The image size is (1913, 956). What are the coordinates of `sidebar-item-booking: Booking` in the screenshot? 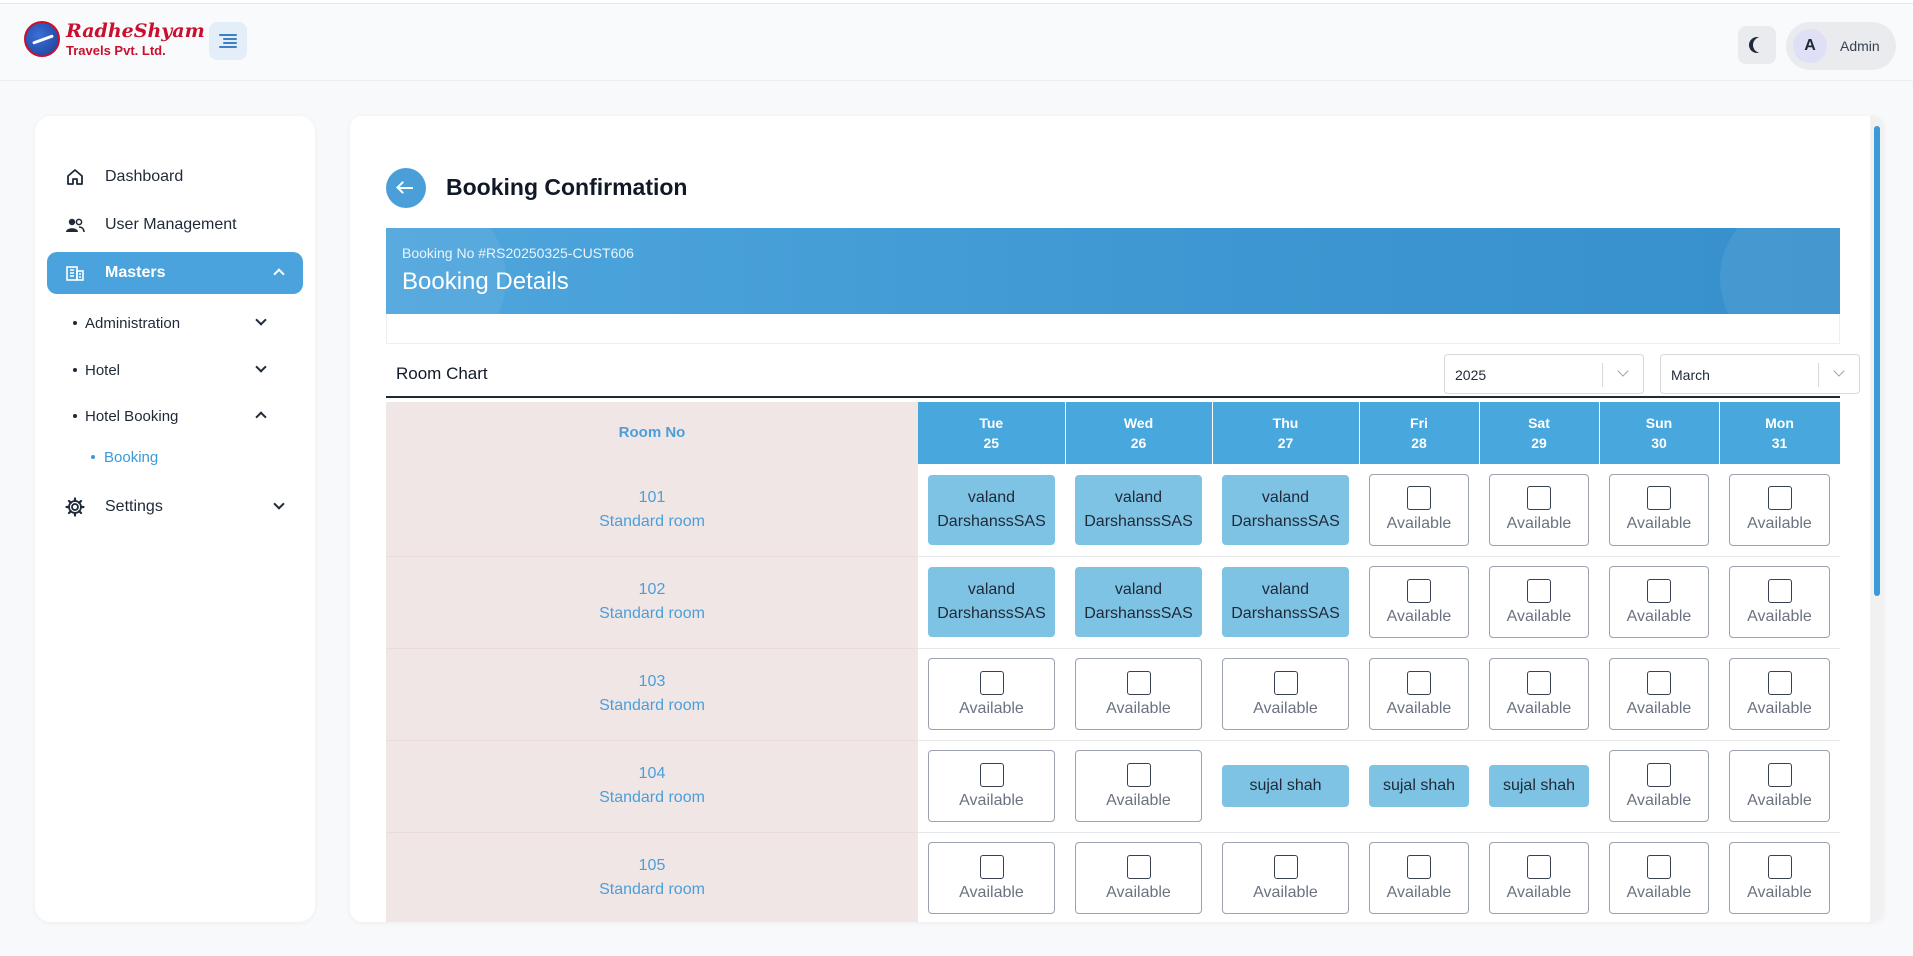 It's located at (201, 457).